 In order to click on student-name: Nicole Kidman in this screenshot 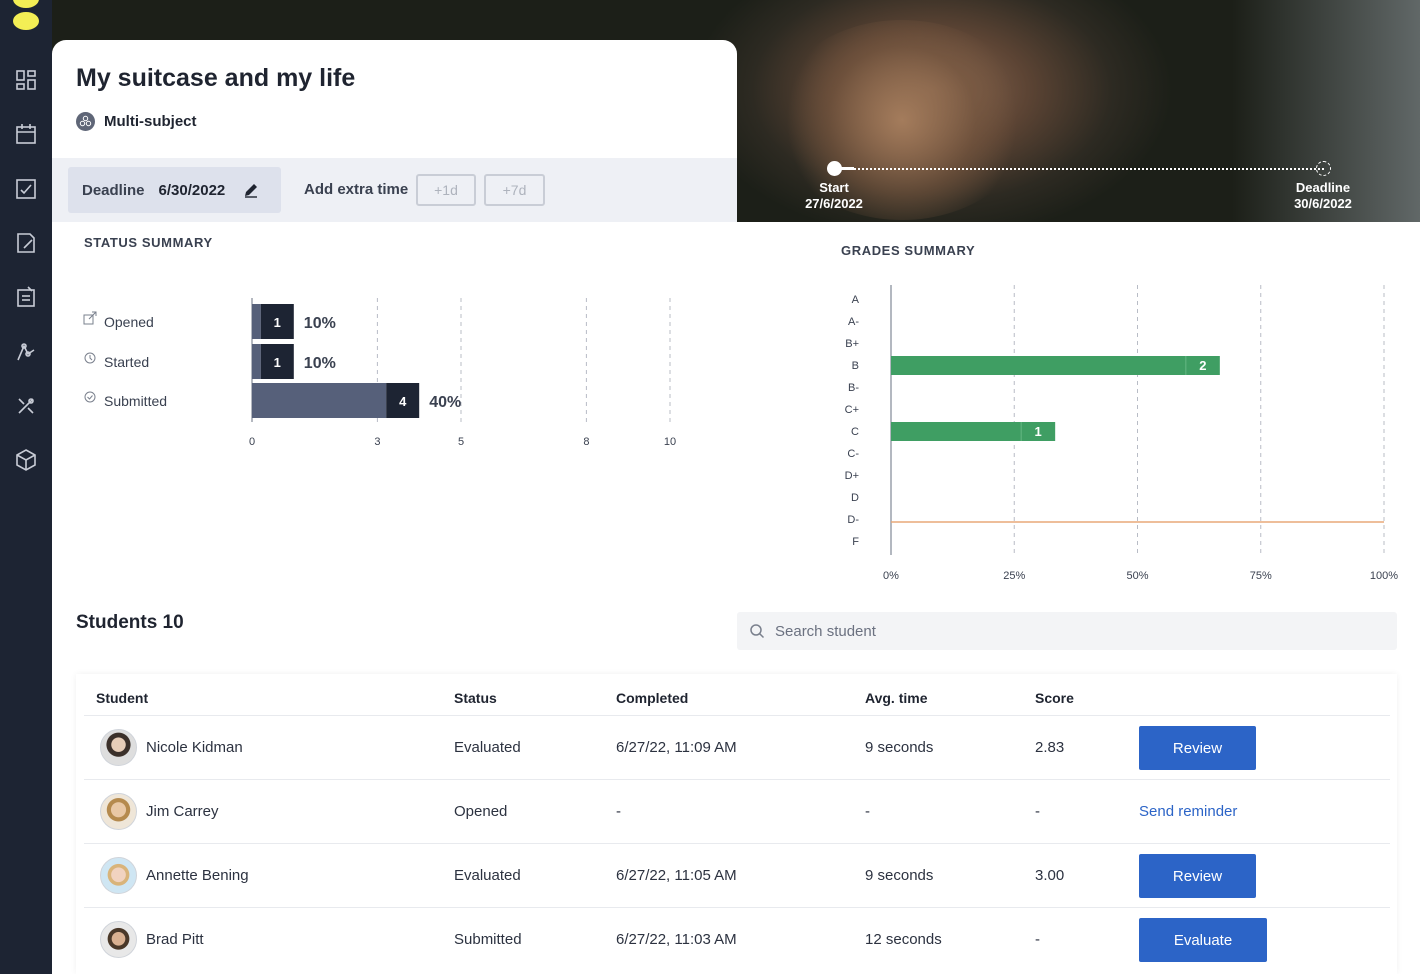, I will do `click(194, 747)`.